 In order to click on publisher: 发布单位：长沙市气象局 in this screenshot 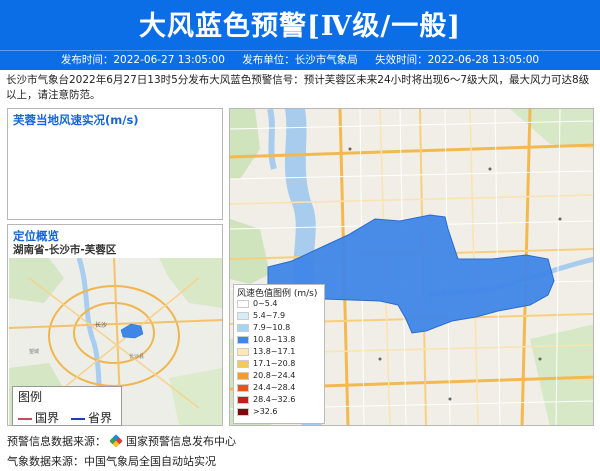, I will do `click(300, 60)`.